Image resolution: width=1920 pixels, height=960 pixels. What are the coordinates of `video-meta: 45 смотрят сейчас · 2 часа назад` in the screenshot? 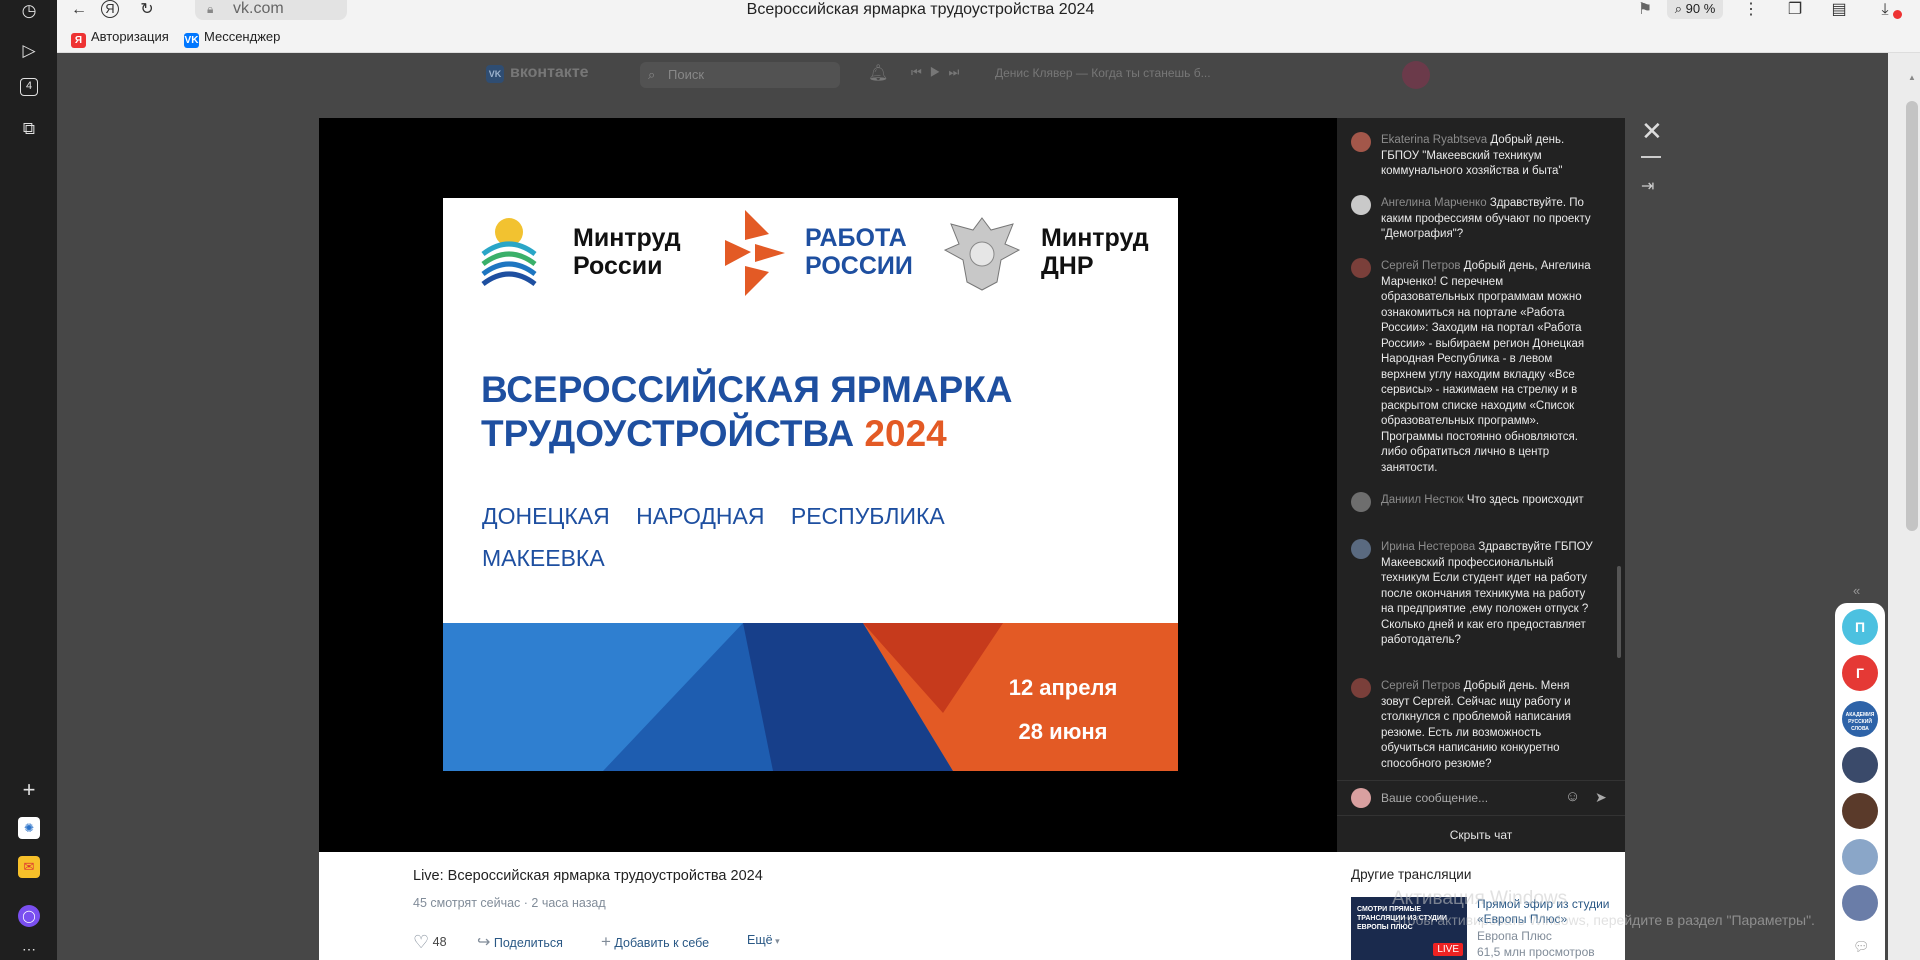 It's located at (509, 903).